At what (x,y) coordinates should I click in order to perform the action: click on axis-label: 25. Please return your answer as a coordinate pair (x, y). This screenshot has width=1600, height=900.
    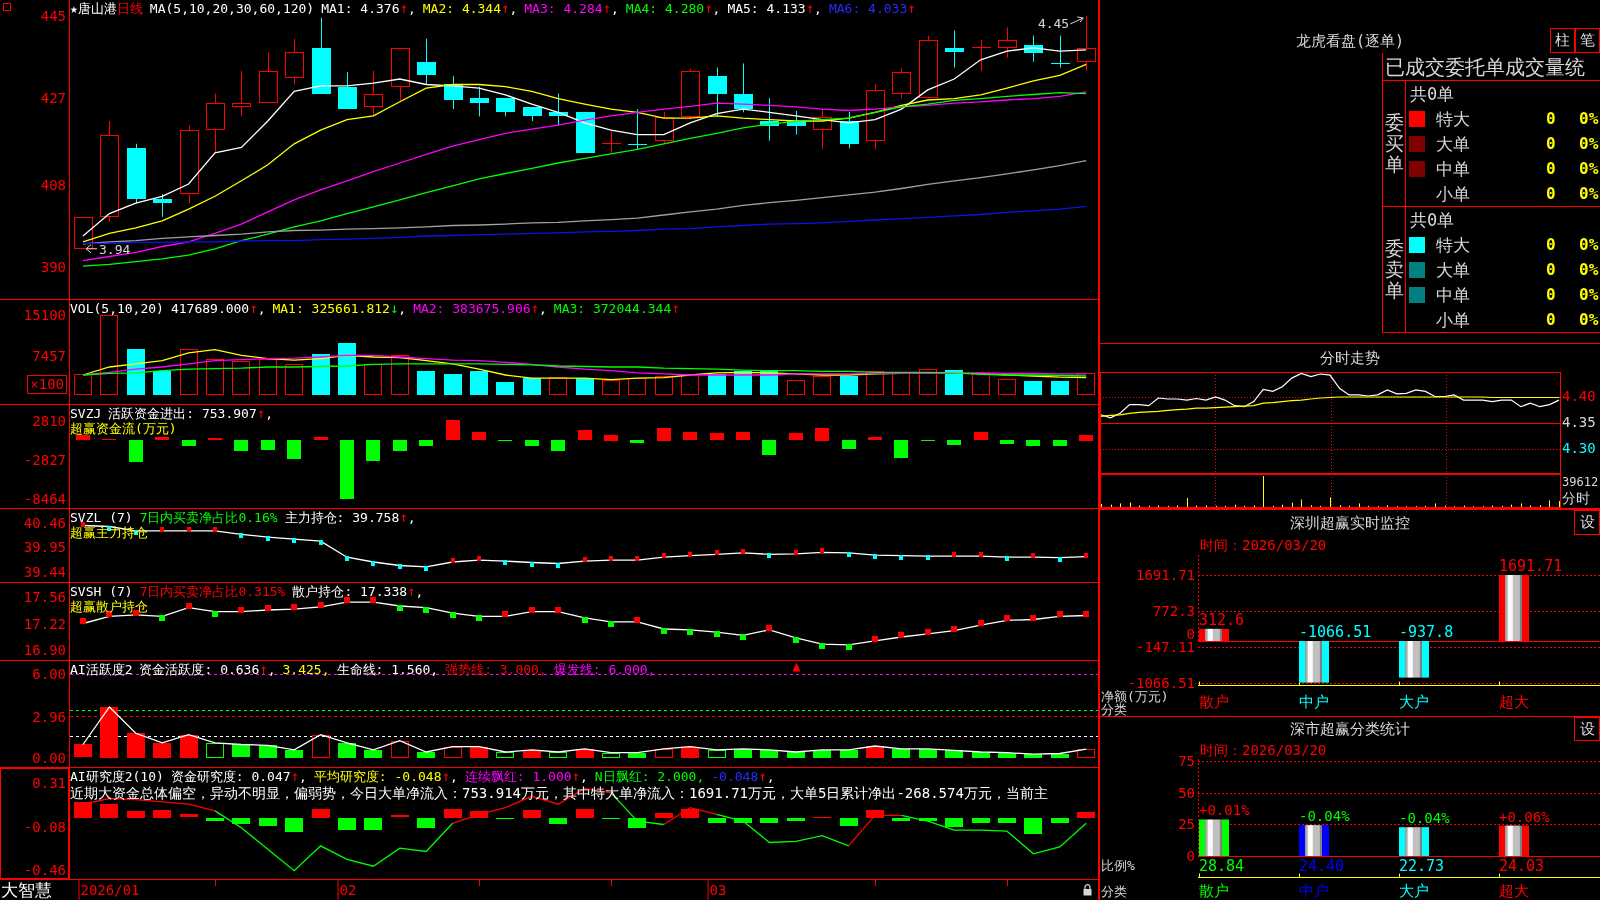
    Looking at the image, I should click on (1186, 824).